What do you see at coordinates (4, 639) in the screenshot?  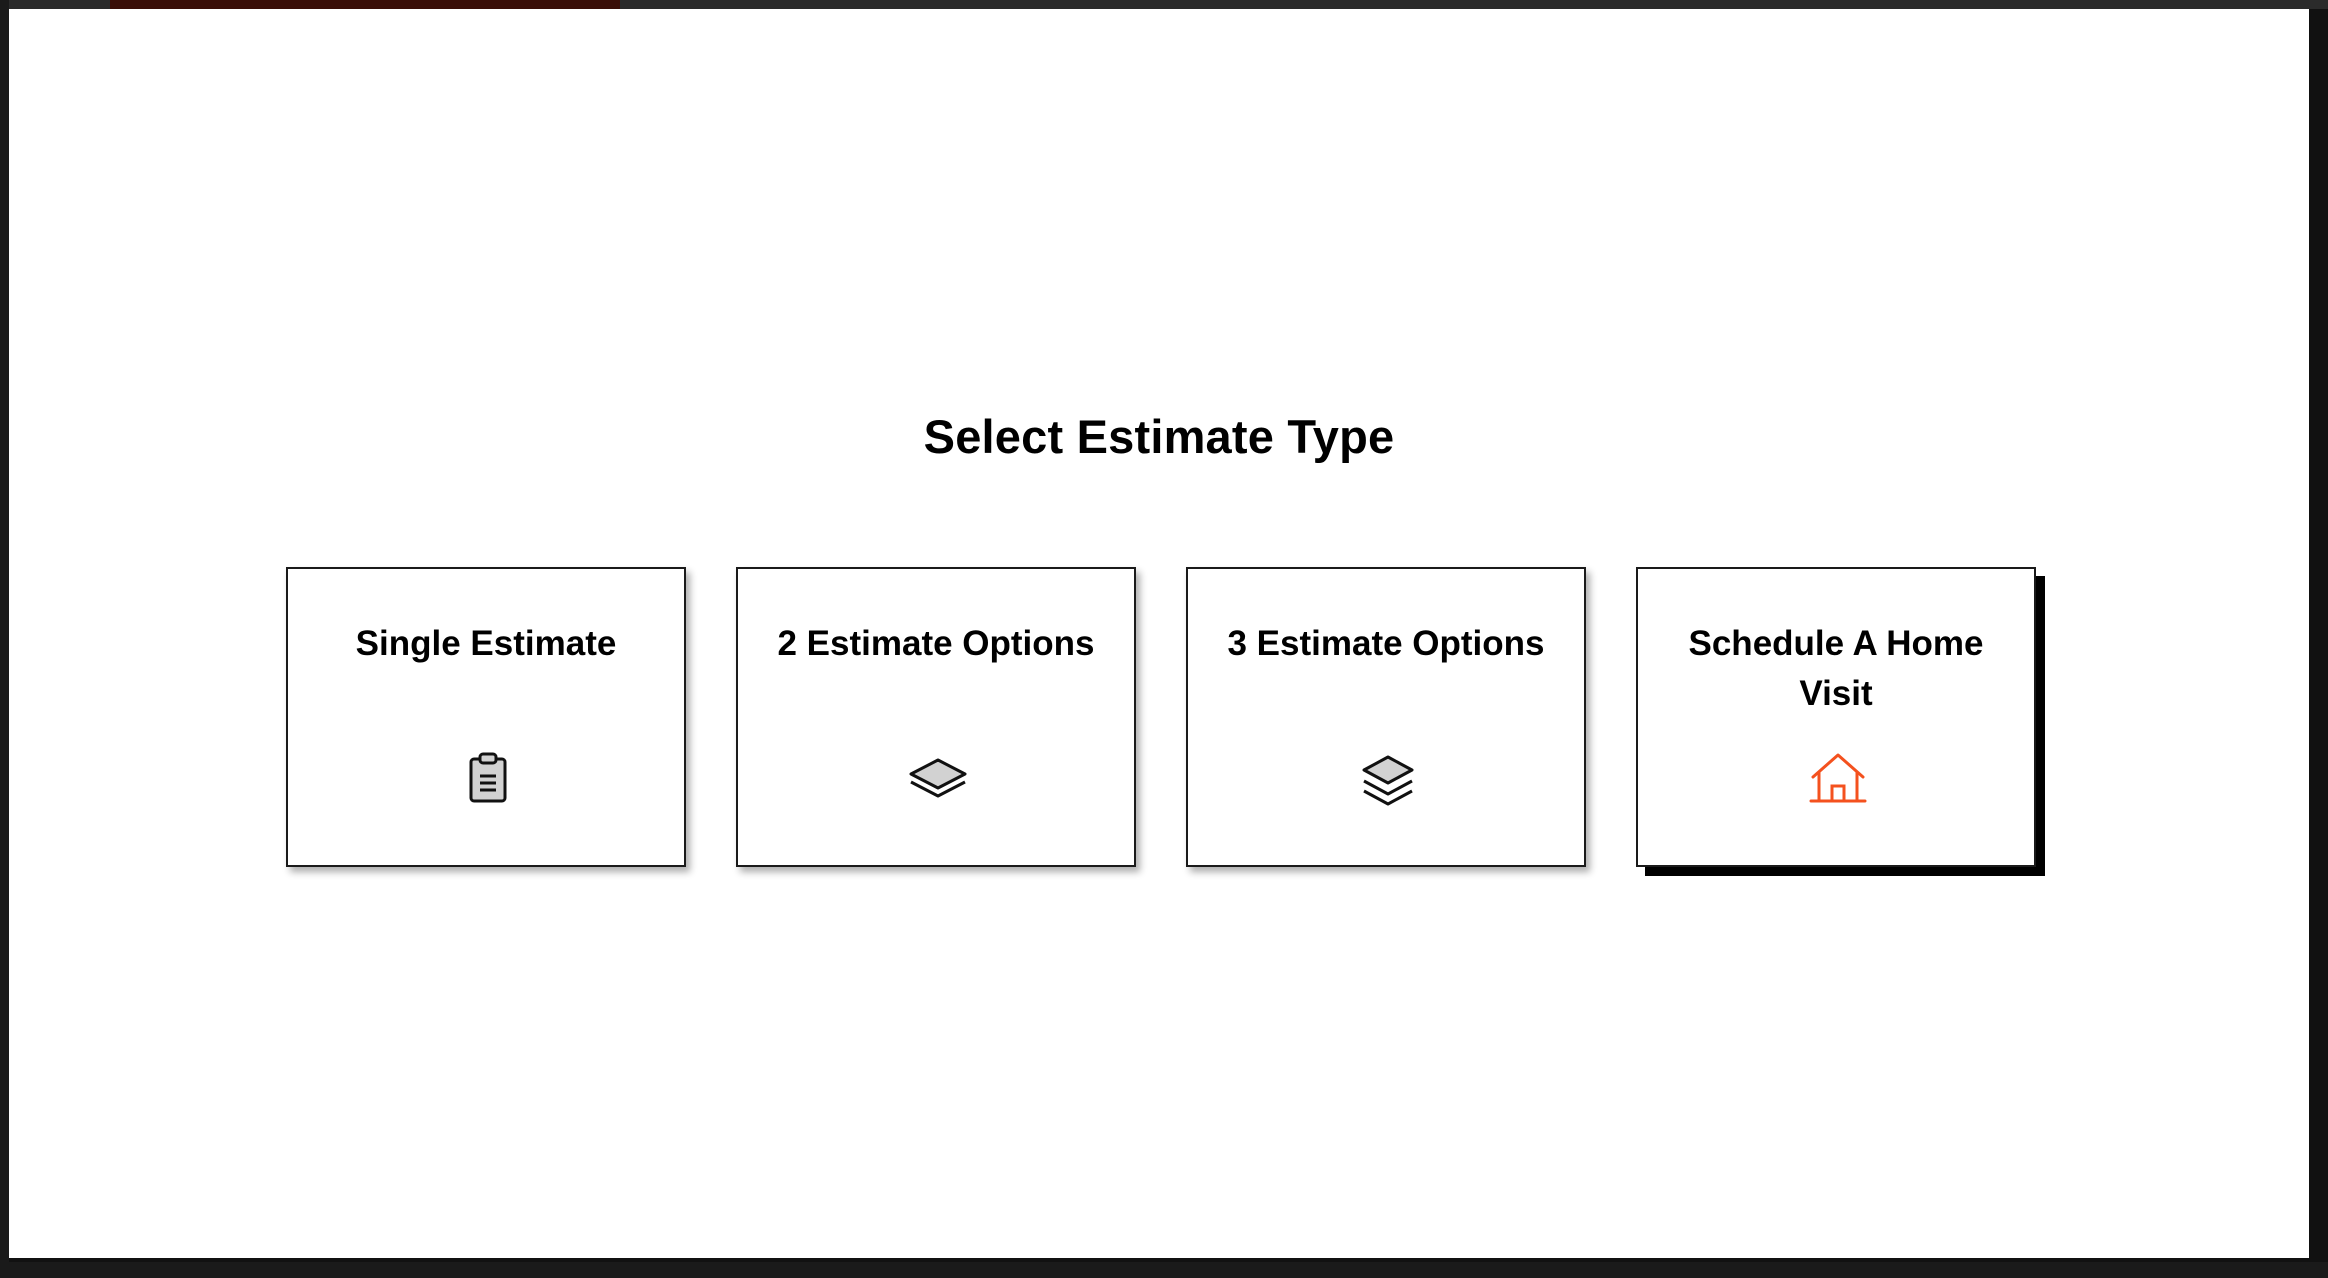 I see `backdrop-left` at bounding box center [4, 639].